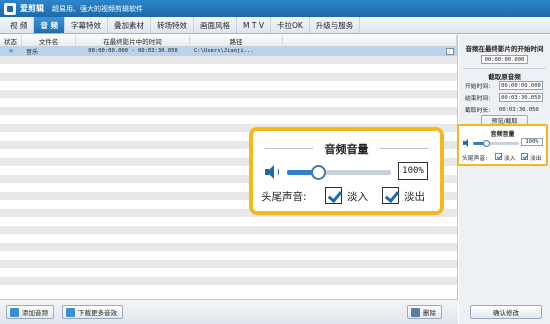 The height and width of the screenshot is (324, 550). Describe the element at coordinates (32, 8) in the screenshot. I see `app-name: 爱剪辑` at that location.